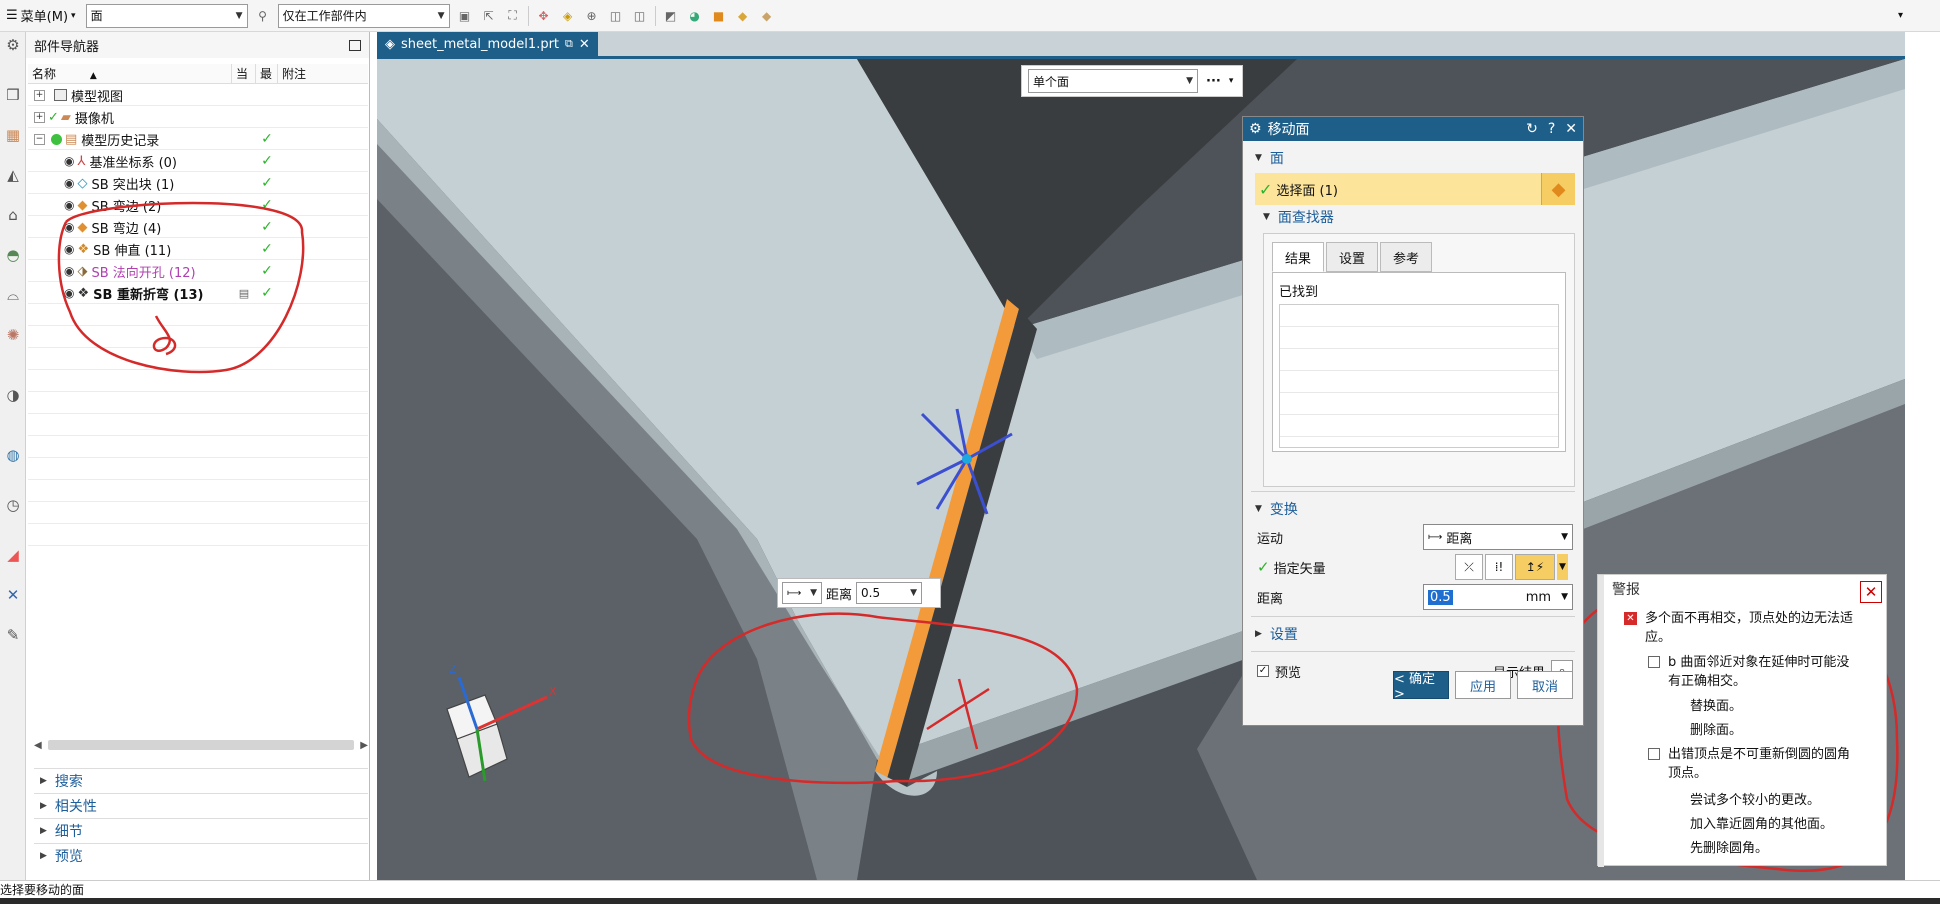  I want to click on globe-icon: ◍, so click(13, 455).